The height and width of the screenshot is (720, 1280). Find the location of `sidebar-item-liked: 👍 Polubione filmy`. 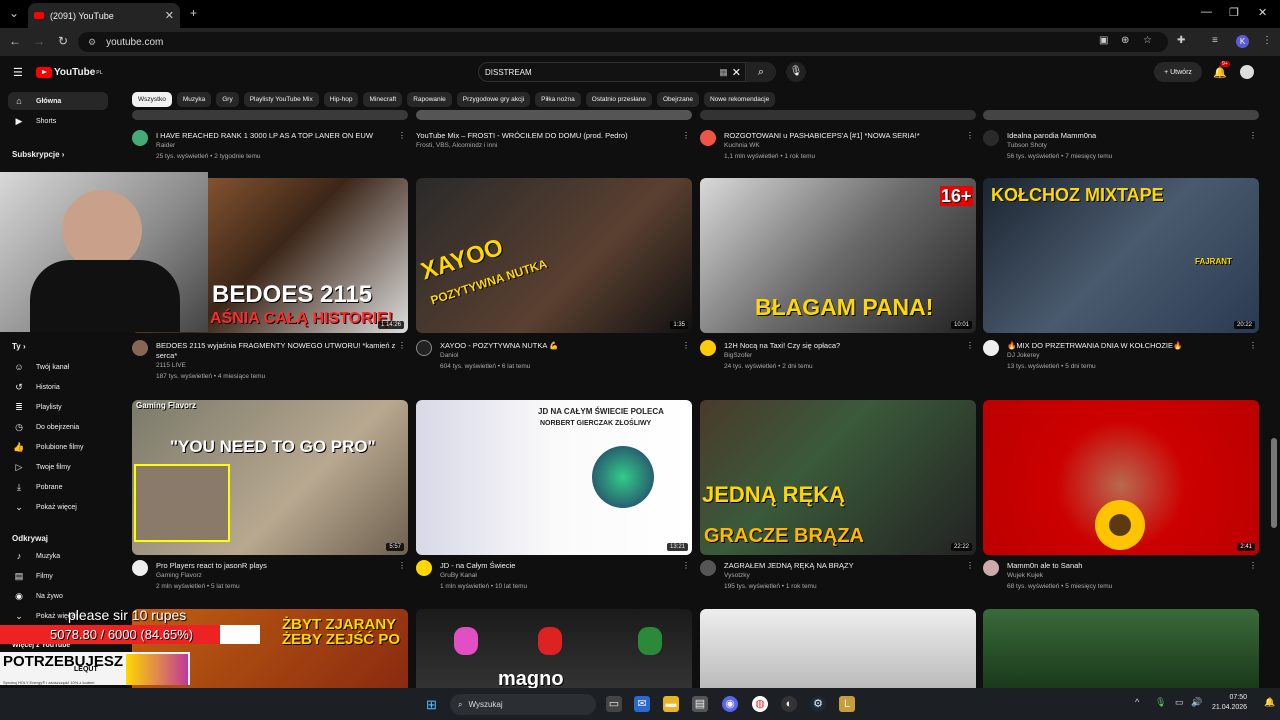

sidebar-item-liked: 👍 Polubione filmy is located at coordinates (58, 447).